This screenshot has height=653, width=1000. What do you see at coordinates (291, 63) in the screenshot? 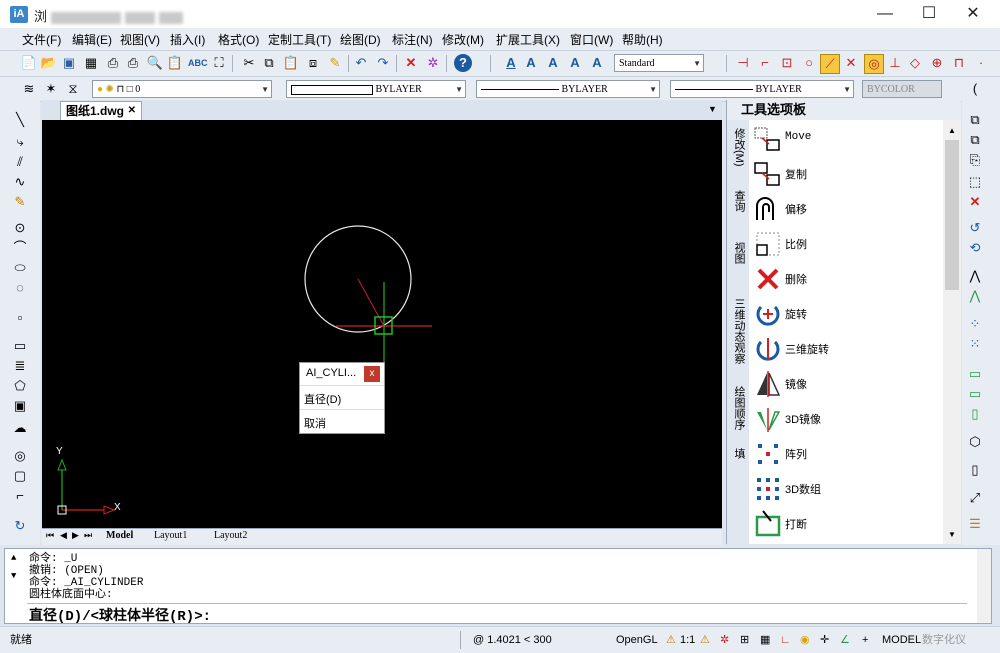
I see `paste-icon: 📋` at bounding box center [291, 63].